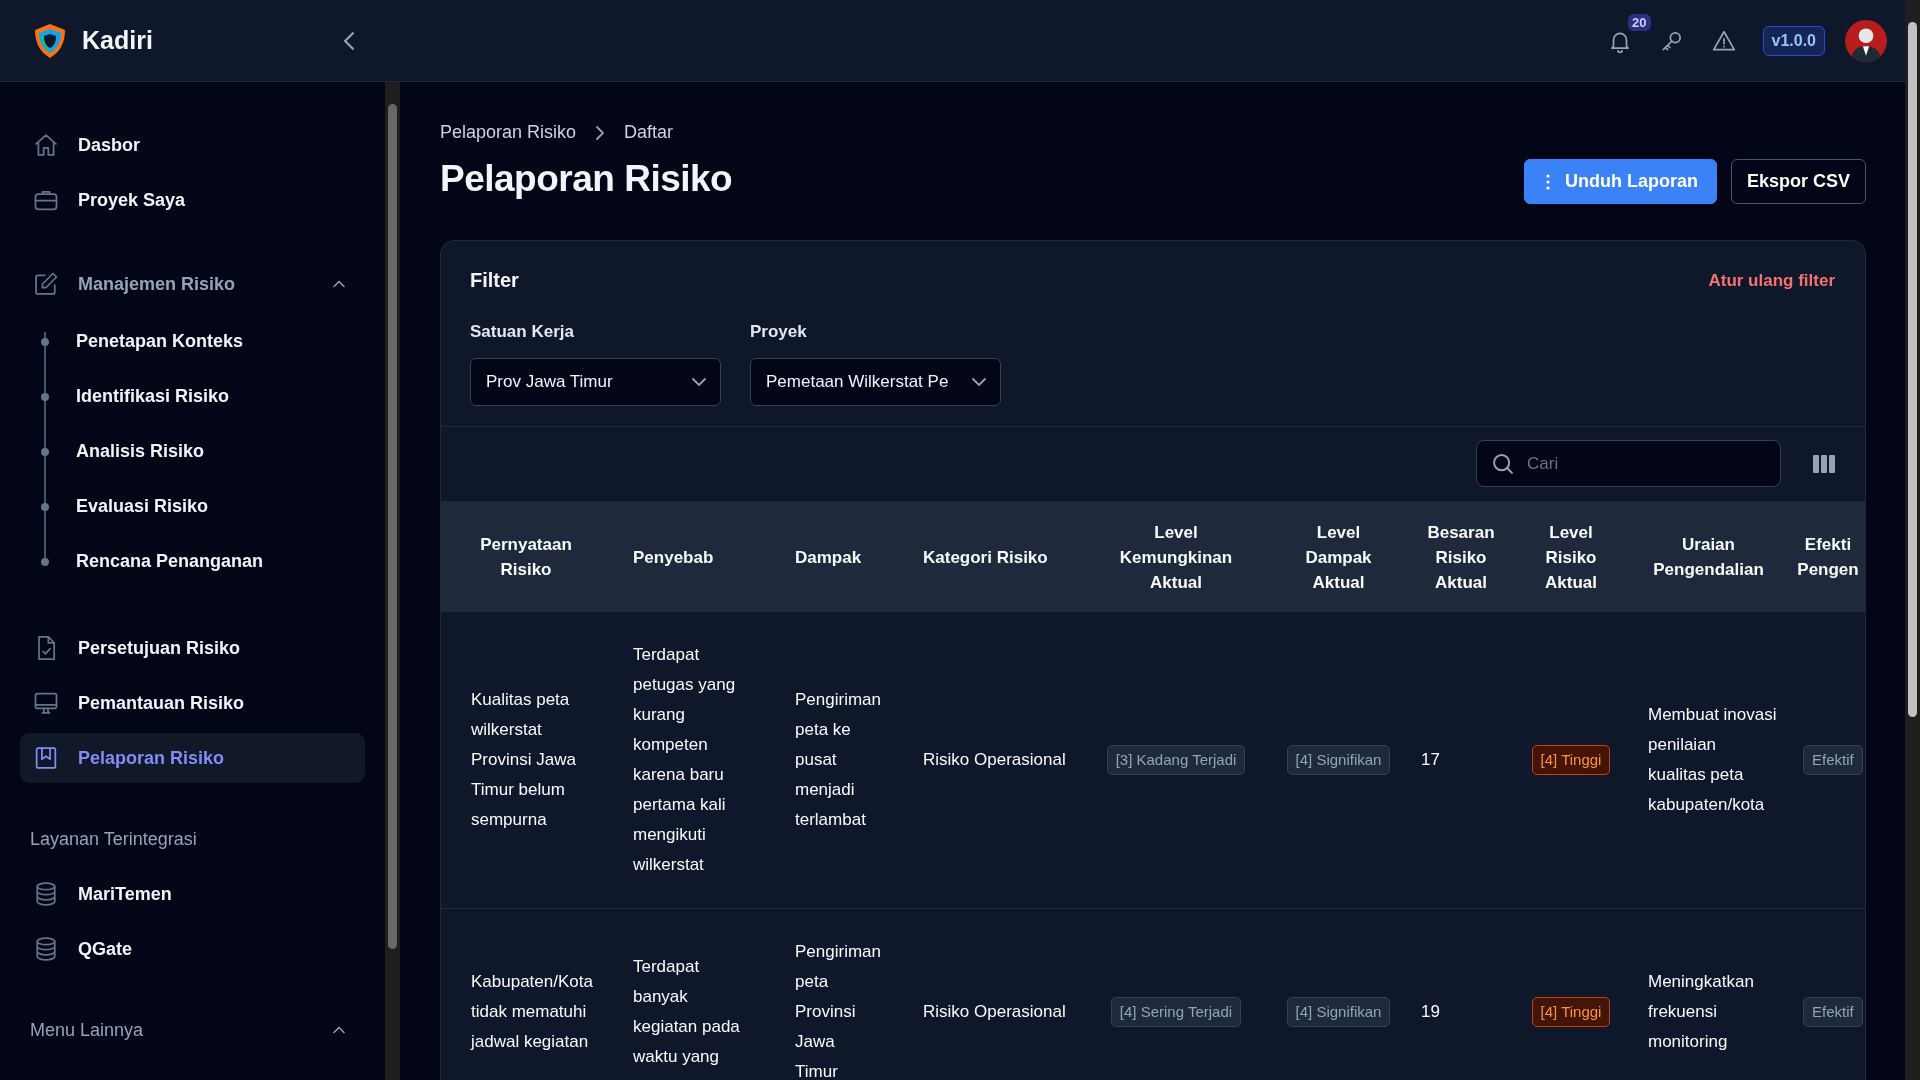  What do you see at coordinates (124, 506) in the screenshot?
I see `nav-subitem: Evaluasi Risiko` at bounding box center [124, 506].